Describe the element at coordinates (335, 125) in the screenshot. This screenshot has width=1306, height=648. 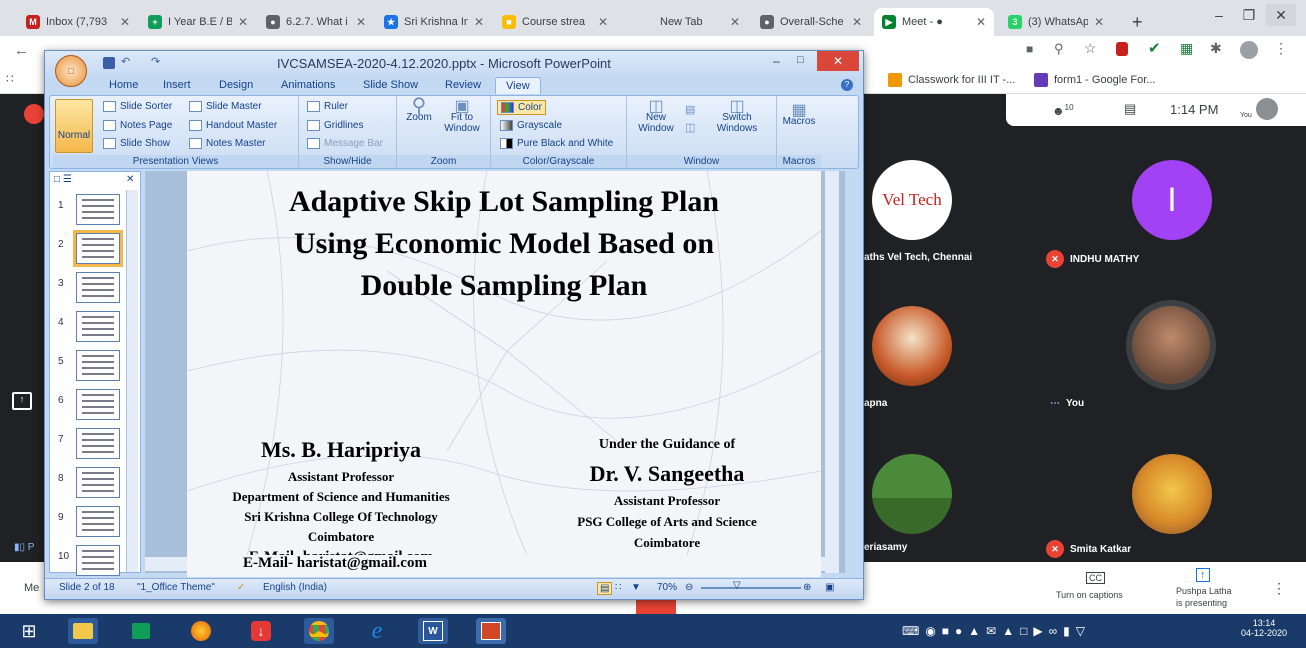
I see `gridlines-checkbox: Gridlines` at that location.